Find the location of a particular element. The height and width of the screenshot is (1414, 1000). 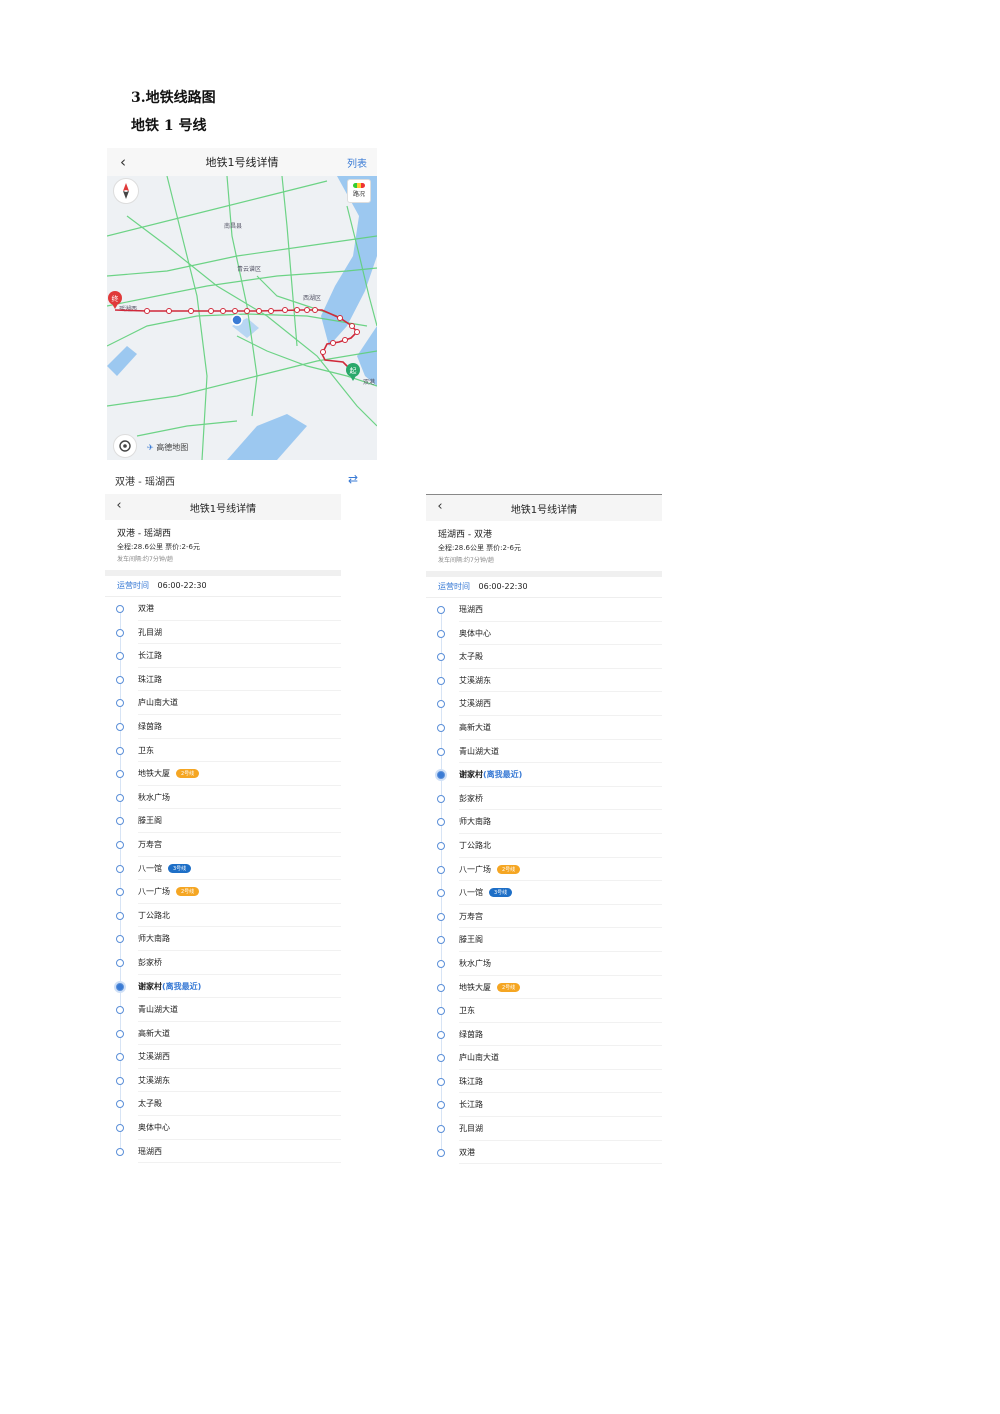

locate-icon is located at coordinates (125, 446).